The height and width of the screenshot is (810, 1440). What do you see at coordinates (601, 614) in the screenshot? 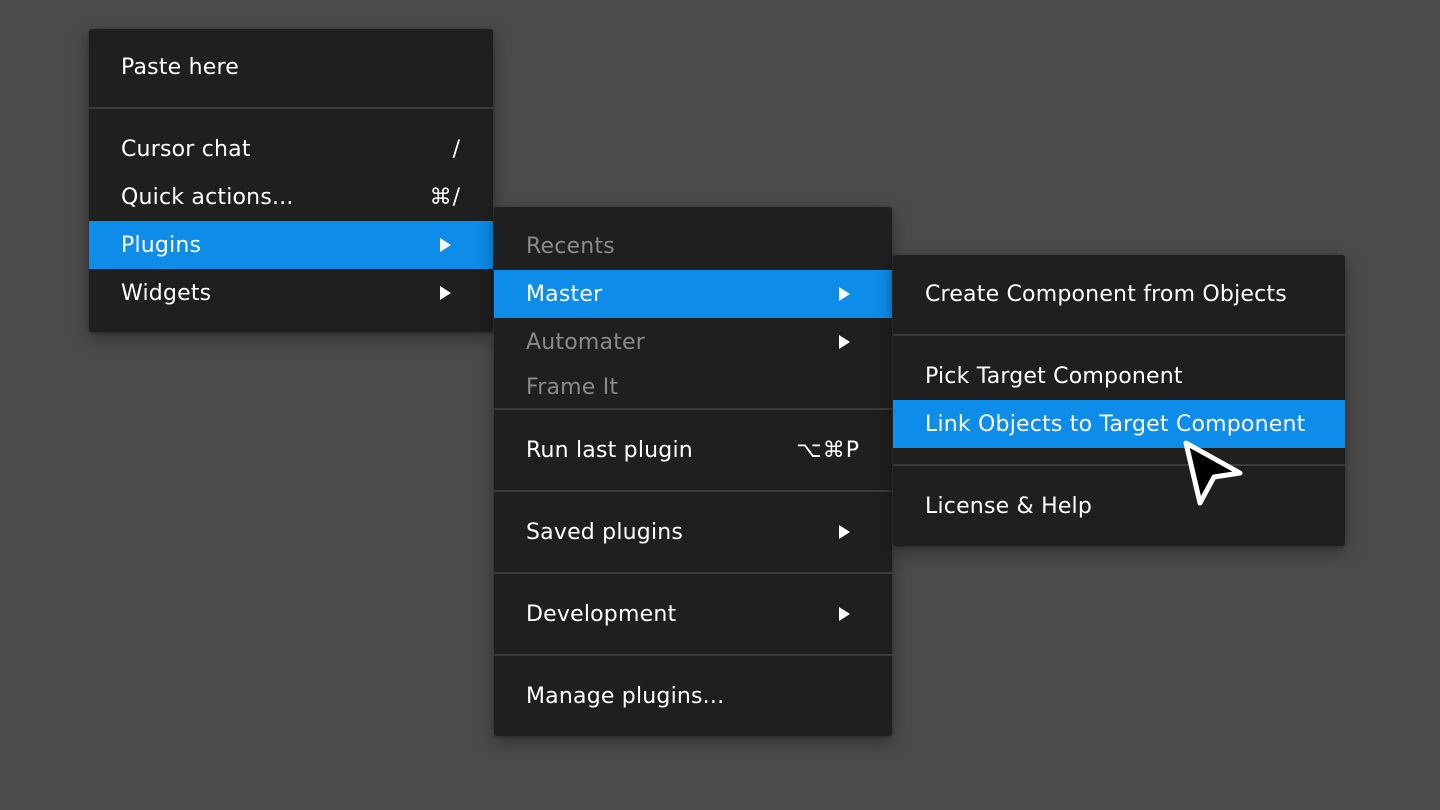
I see `menu-item-label: Development` at bounding box center [601, 614].